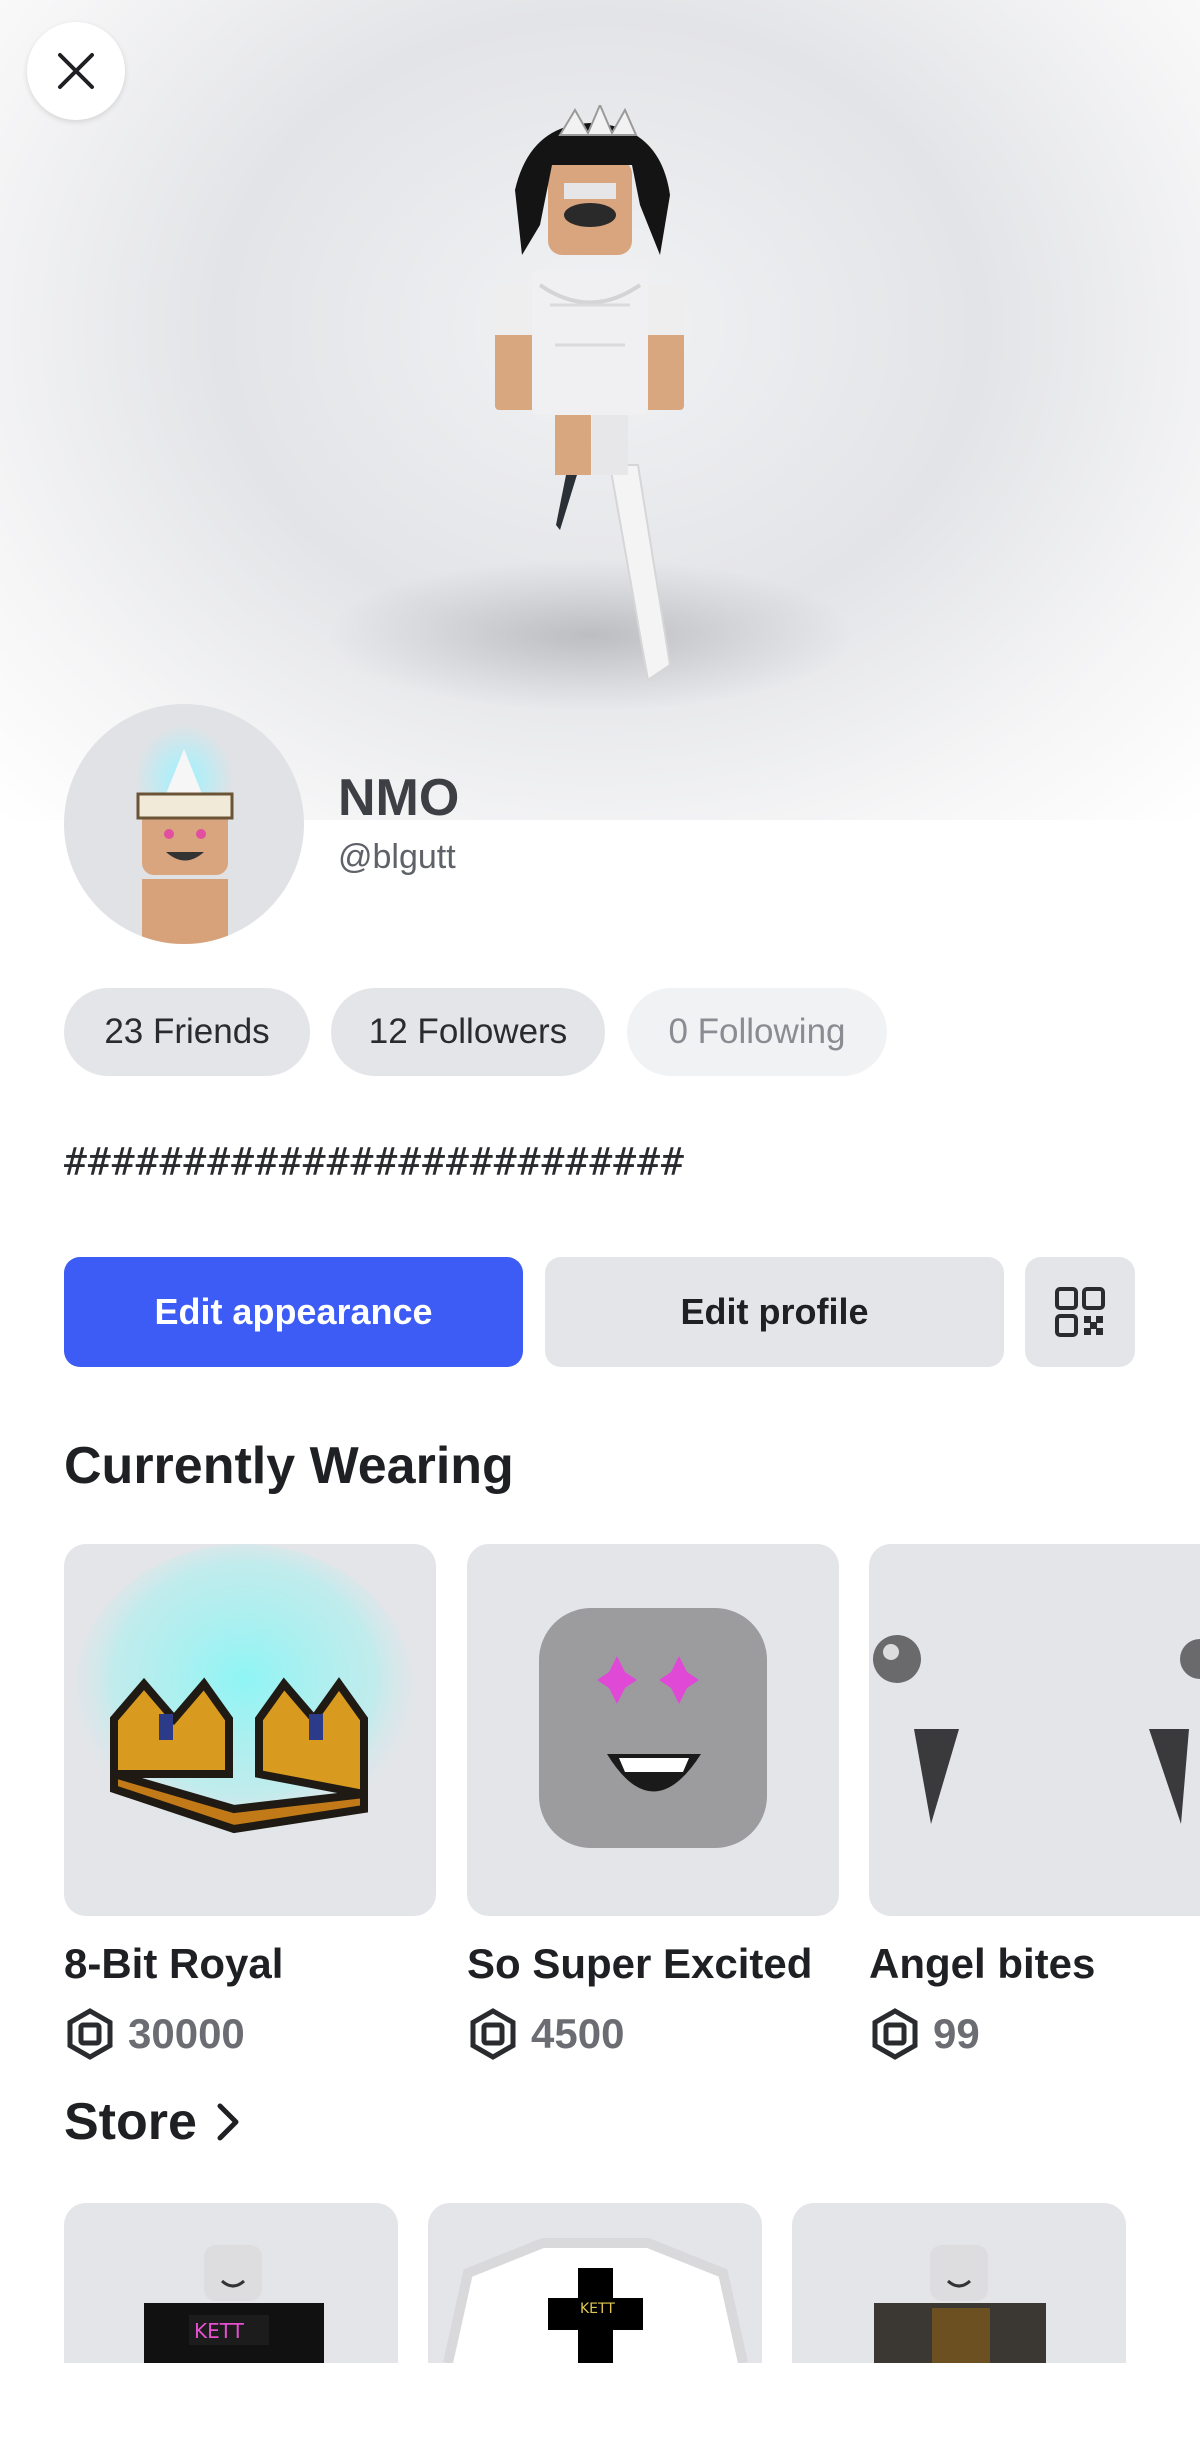  I want to click on store-item-card, so click(959, 2283).